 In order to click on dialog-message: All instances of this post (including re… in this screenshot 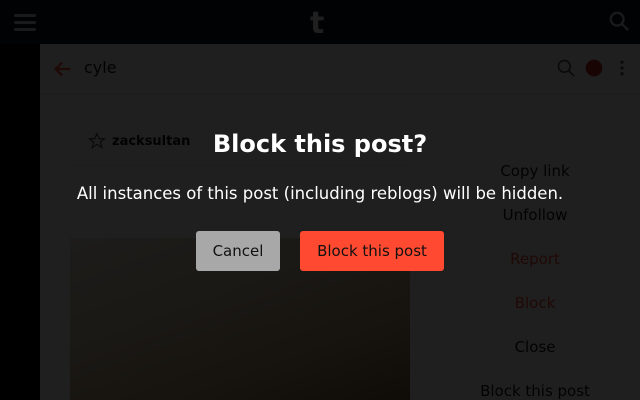, I will do `click(320, 193)`.